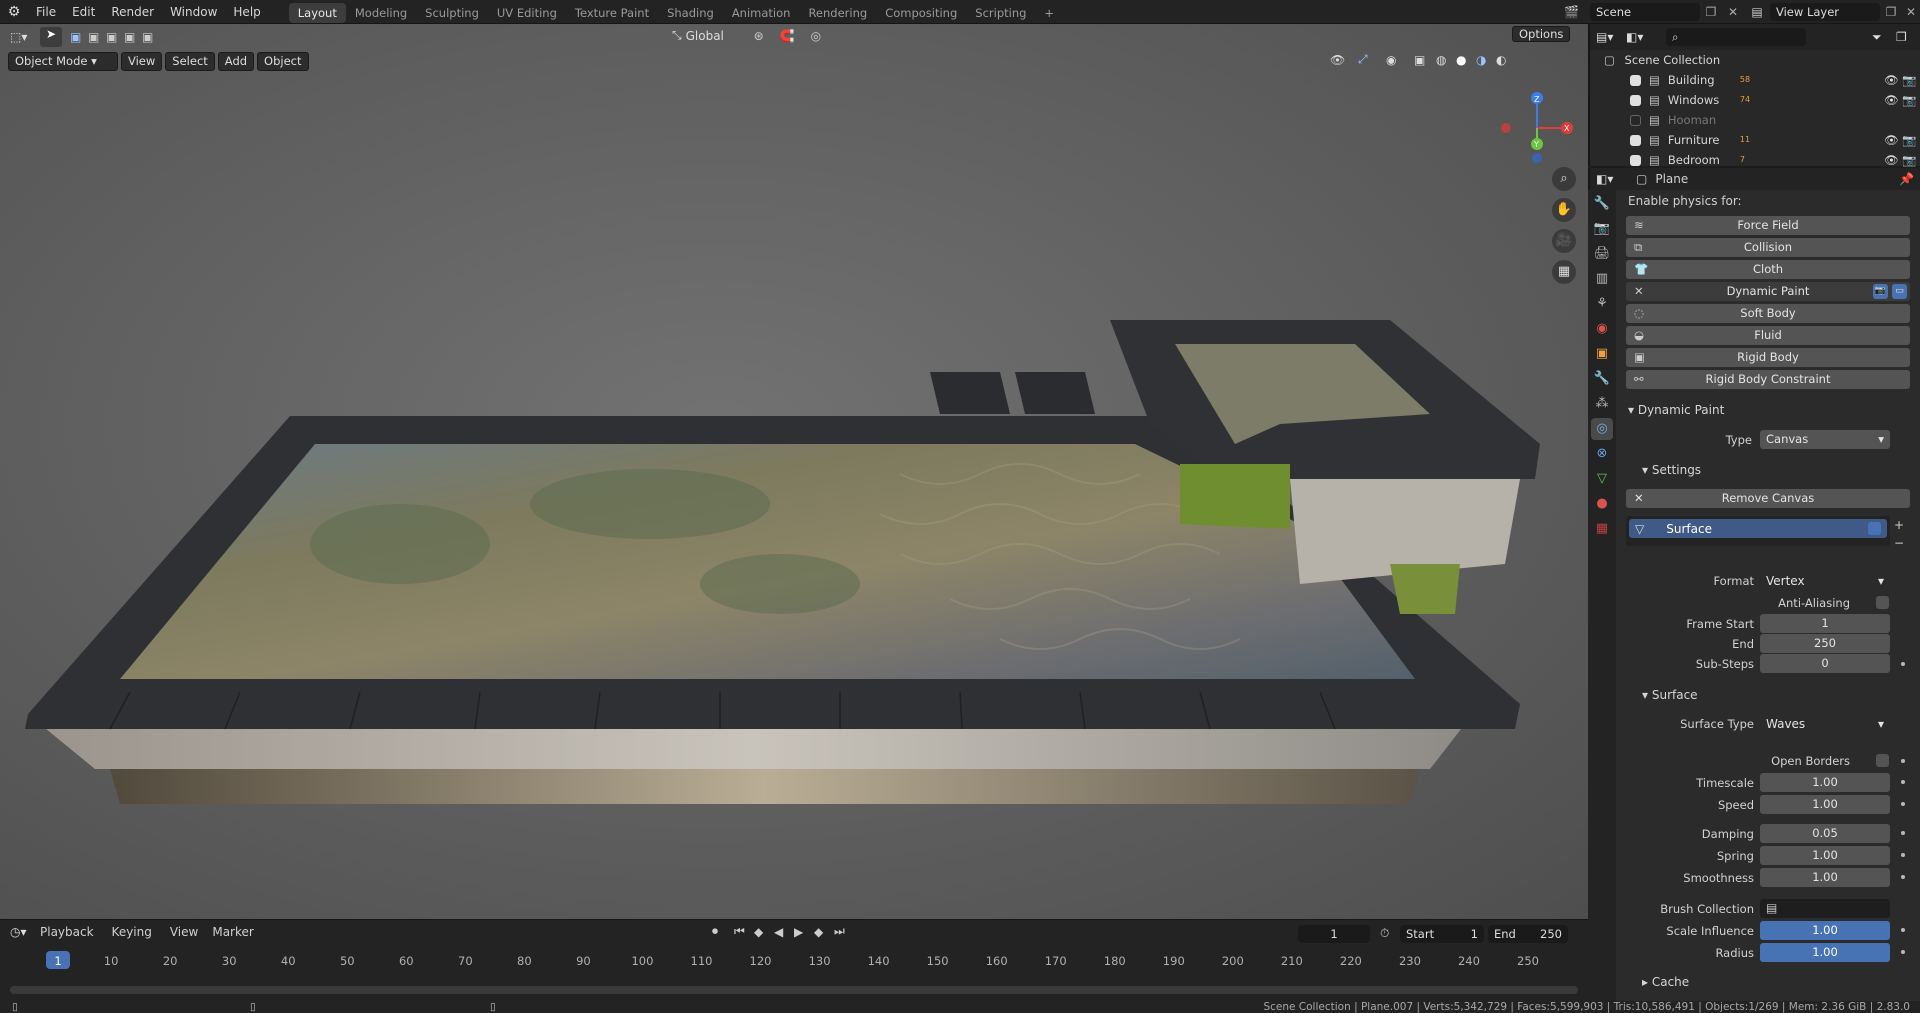 This screenshot has width=1920, height=1013. Describe the element at coordinates (1825, 855) in the screenshot. I see `spring-field: 1.00` at that location.